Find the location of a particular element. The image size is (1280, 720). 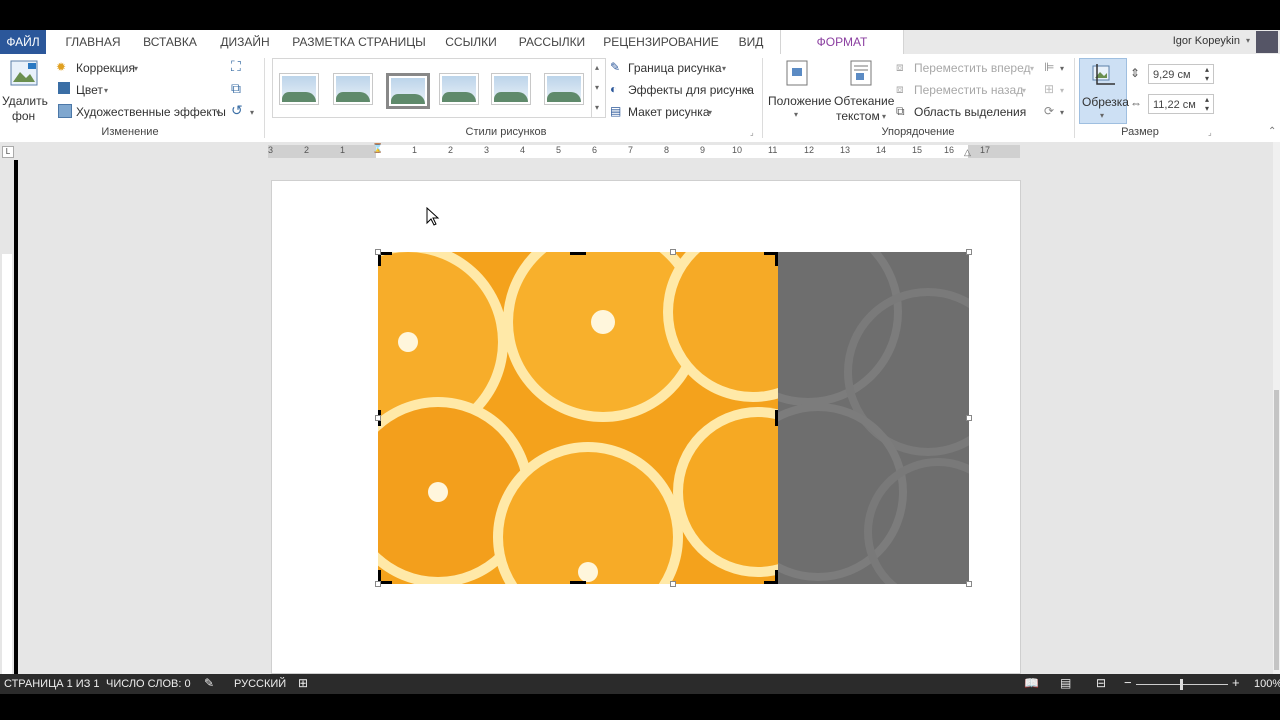

divider is located at coordinates (264, 98).